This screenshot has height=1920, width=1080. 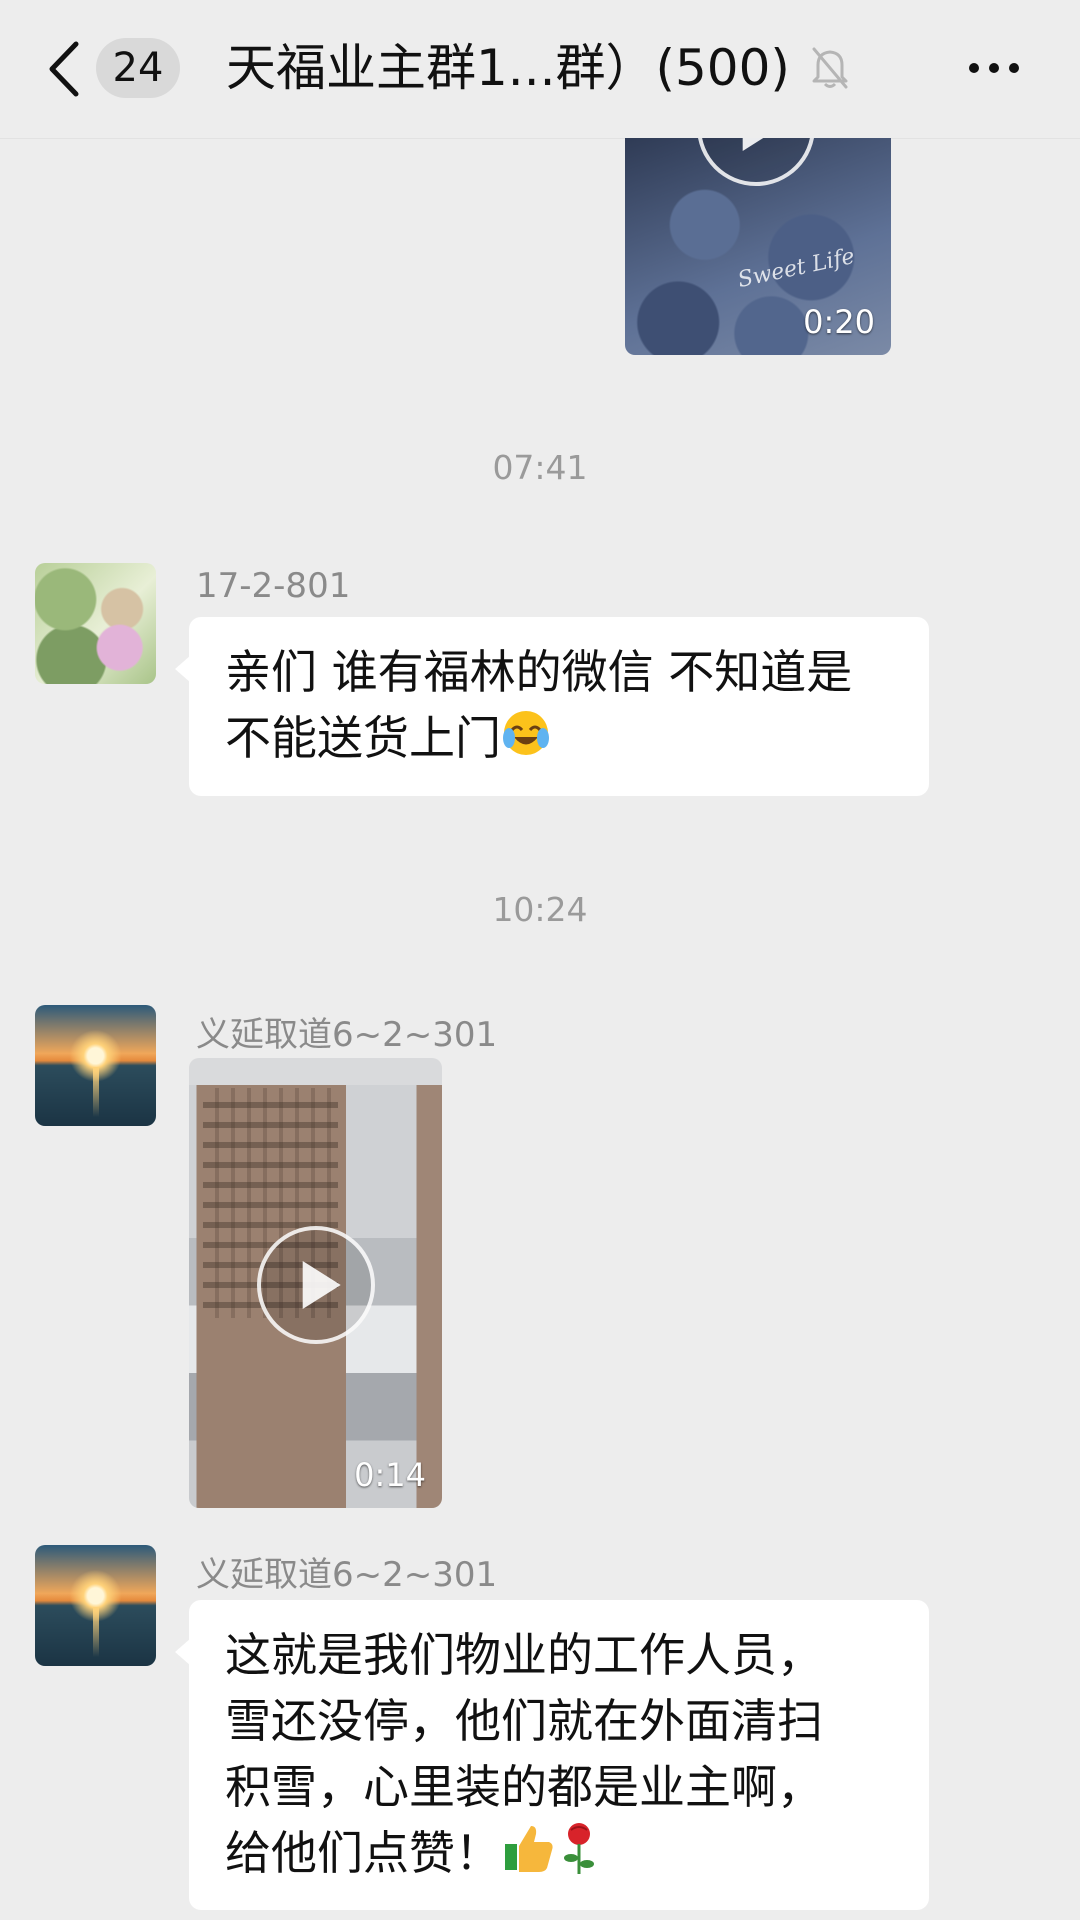 What do you see at coordinates (579, 1856) in the screenshot?
I see `rose-emoji` at bounding box center [579, 1856].